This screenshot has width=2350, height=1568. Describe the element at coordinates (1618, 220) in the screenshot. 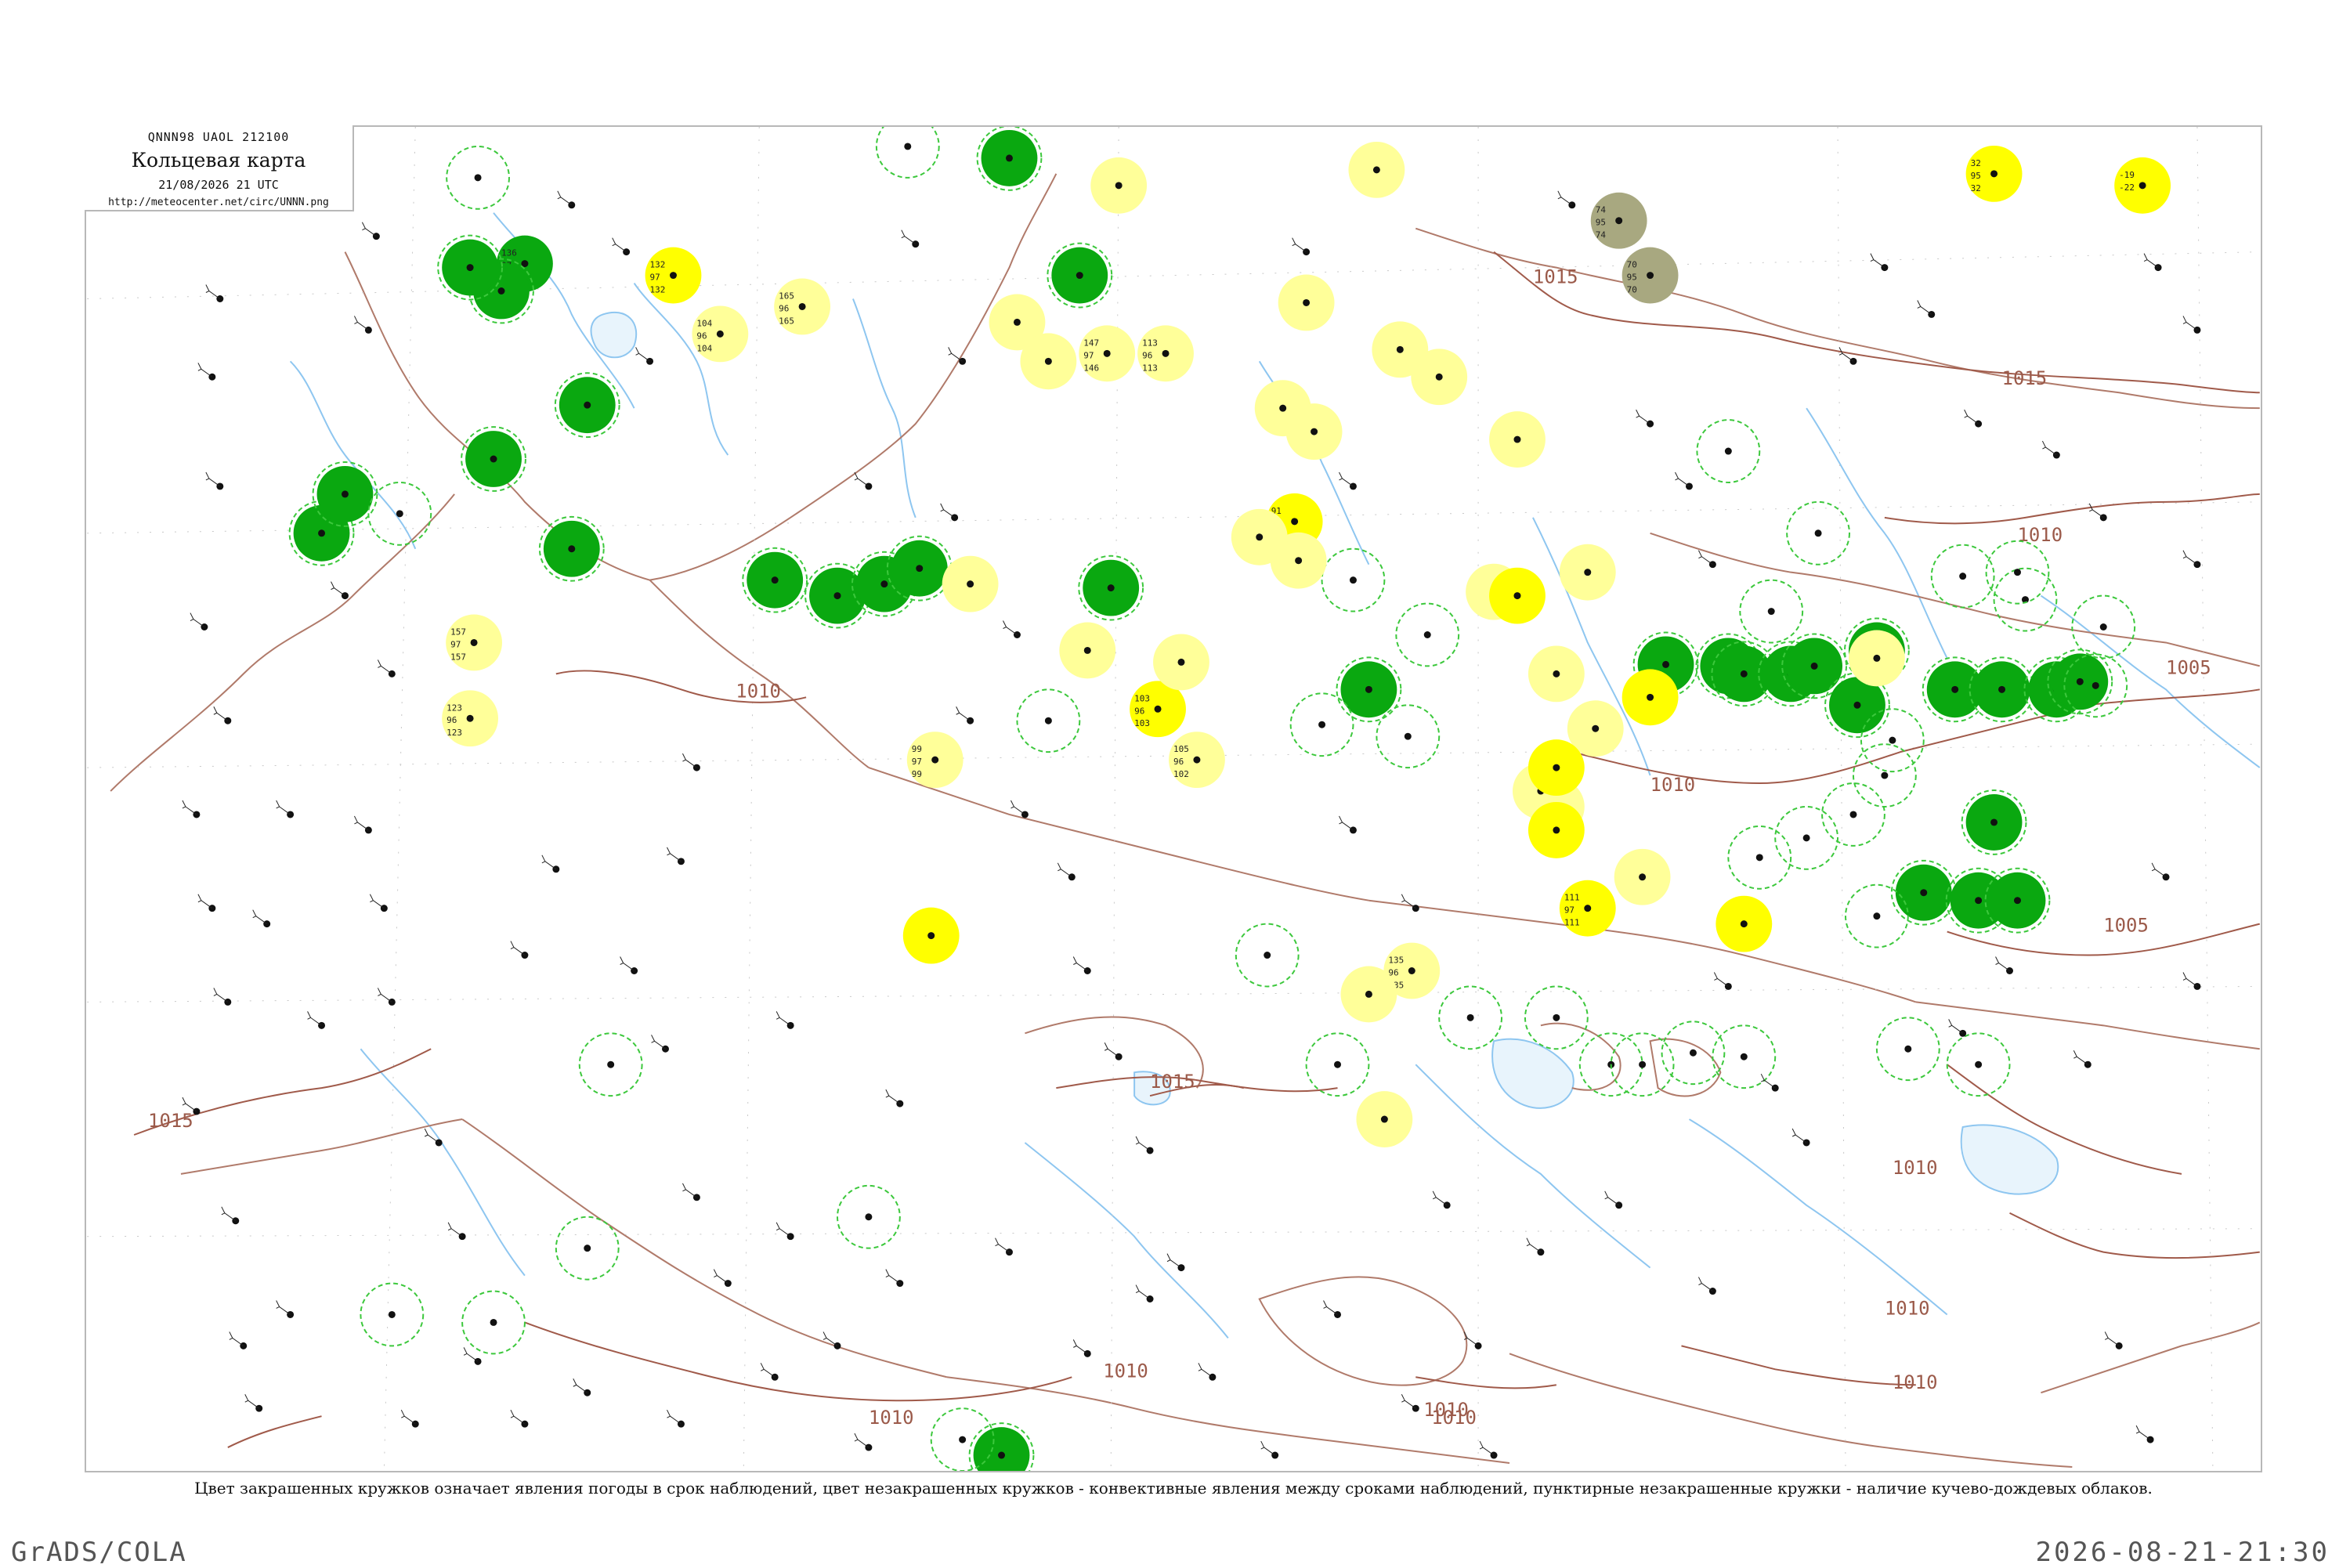

I see `station-marker: 74 95 74` at that location.